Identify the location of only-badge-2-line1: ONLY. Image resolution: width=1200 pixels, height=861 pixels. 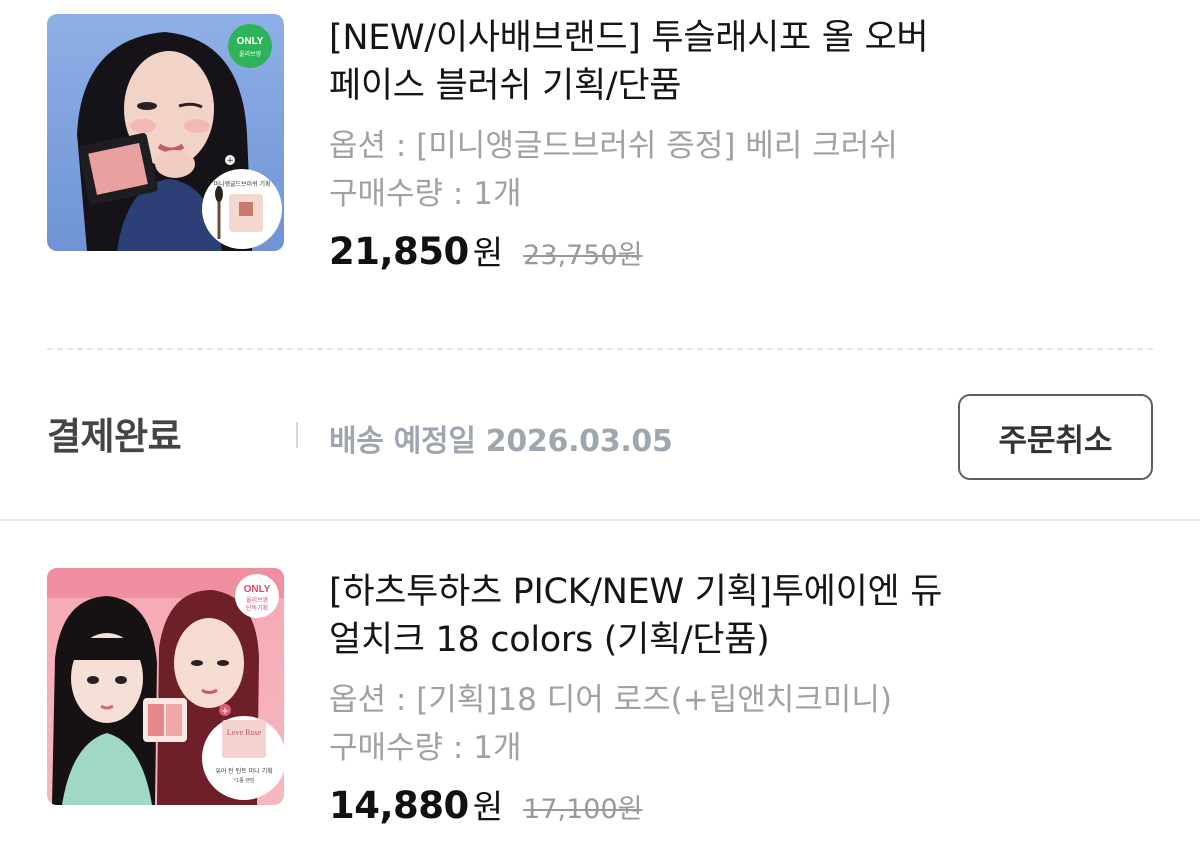
(257, 589).